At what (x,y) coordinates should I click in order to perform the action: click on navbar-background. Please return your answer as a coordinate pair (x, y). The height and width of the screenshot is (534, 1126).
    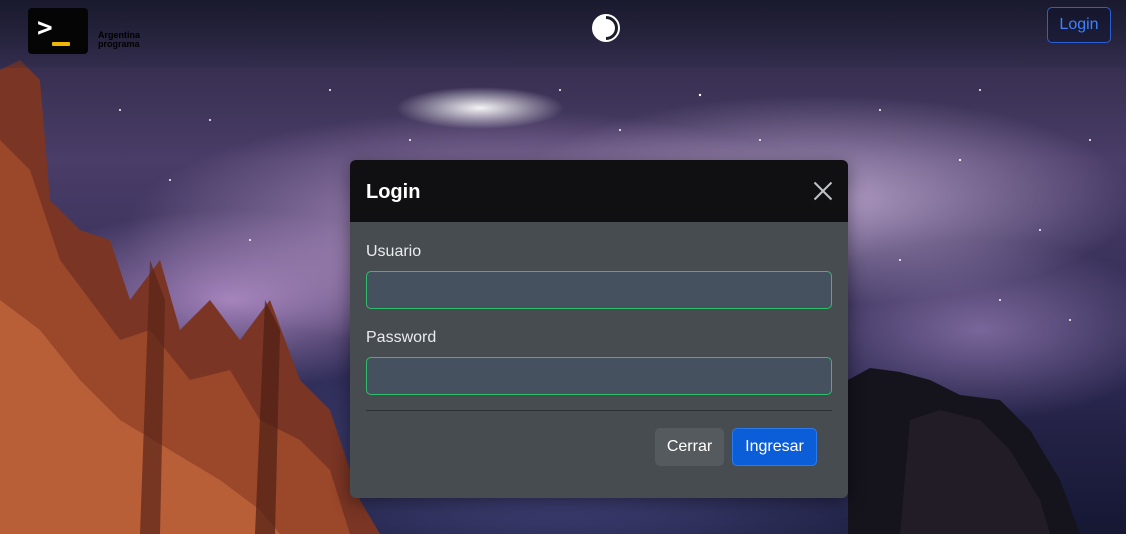
    Looking at the image, I should click on (563, 34).